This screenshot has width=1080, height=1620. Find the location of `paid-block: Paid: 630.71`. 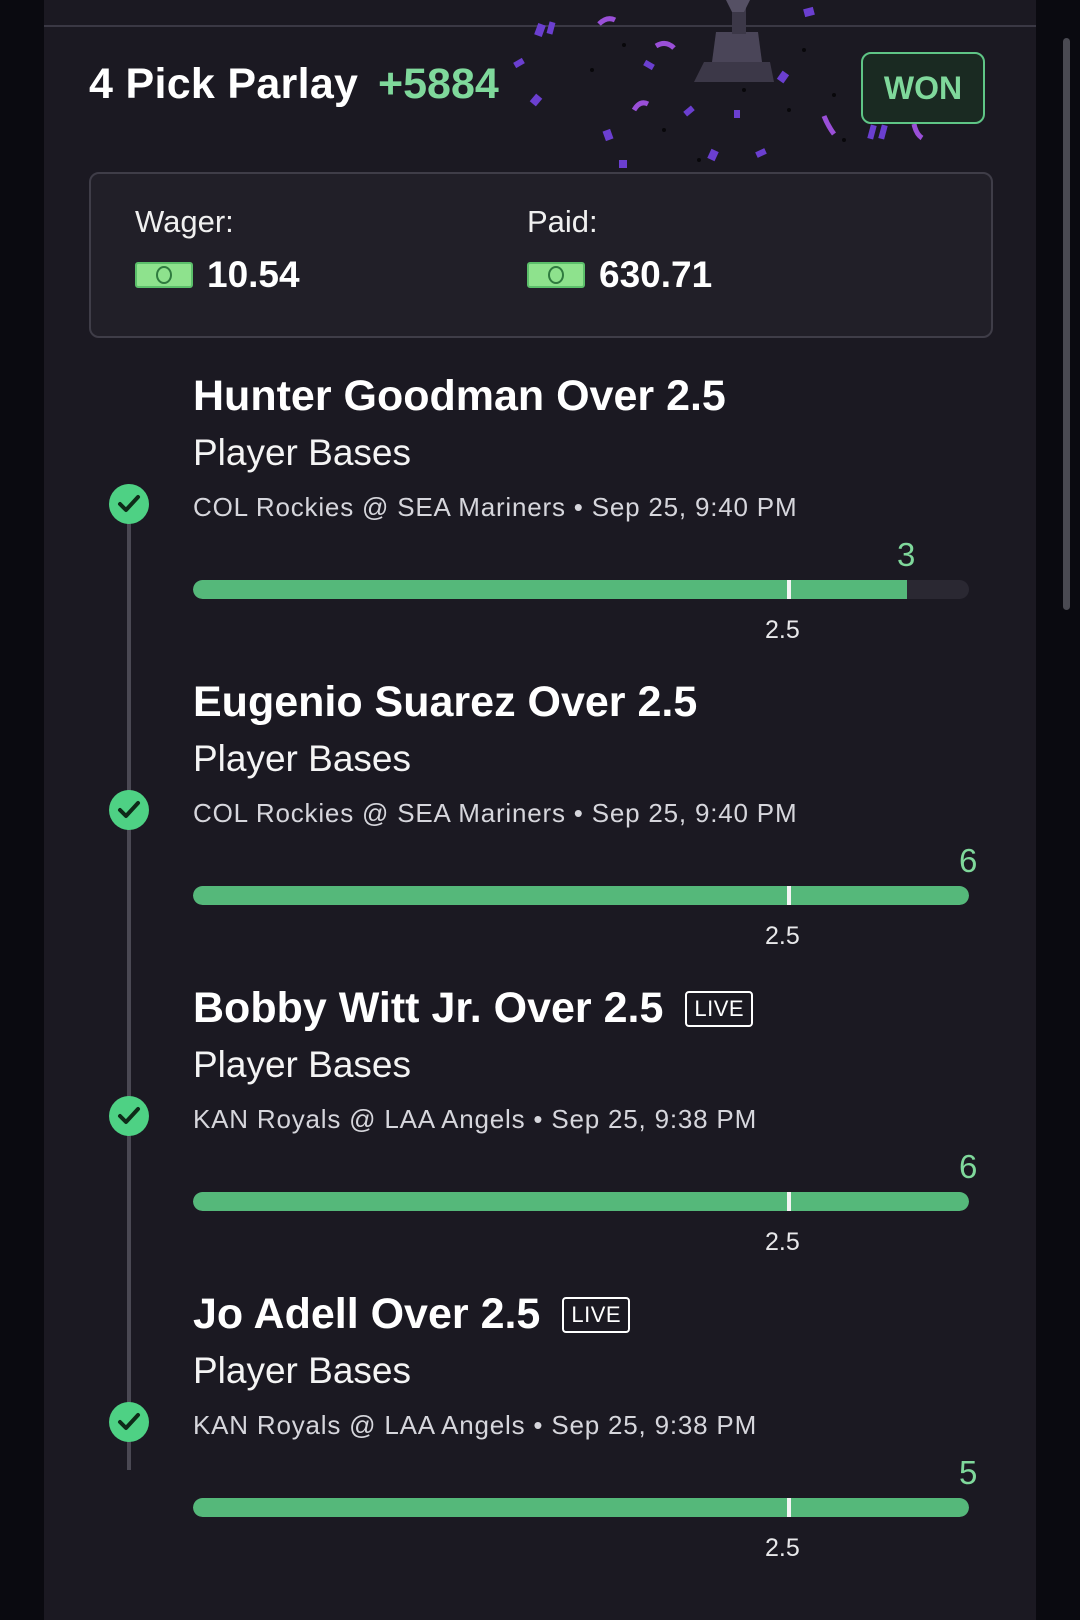

paid-block: Paid: 630.71 is located at coordinates (619, 250).